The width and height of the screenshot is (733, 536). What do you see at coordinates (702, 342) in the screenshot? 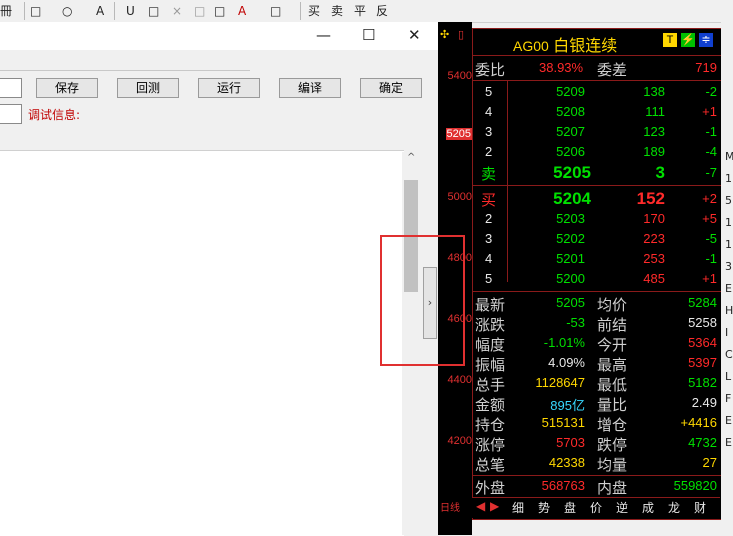
I see `stat-value: 5364` at bounding box center [702, 342].